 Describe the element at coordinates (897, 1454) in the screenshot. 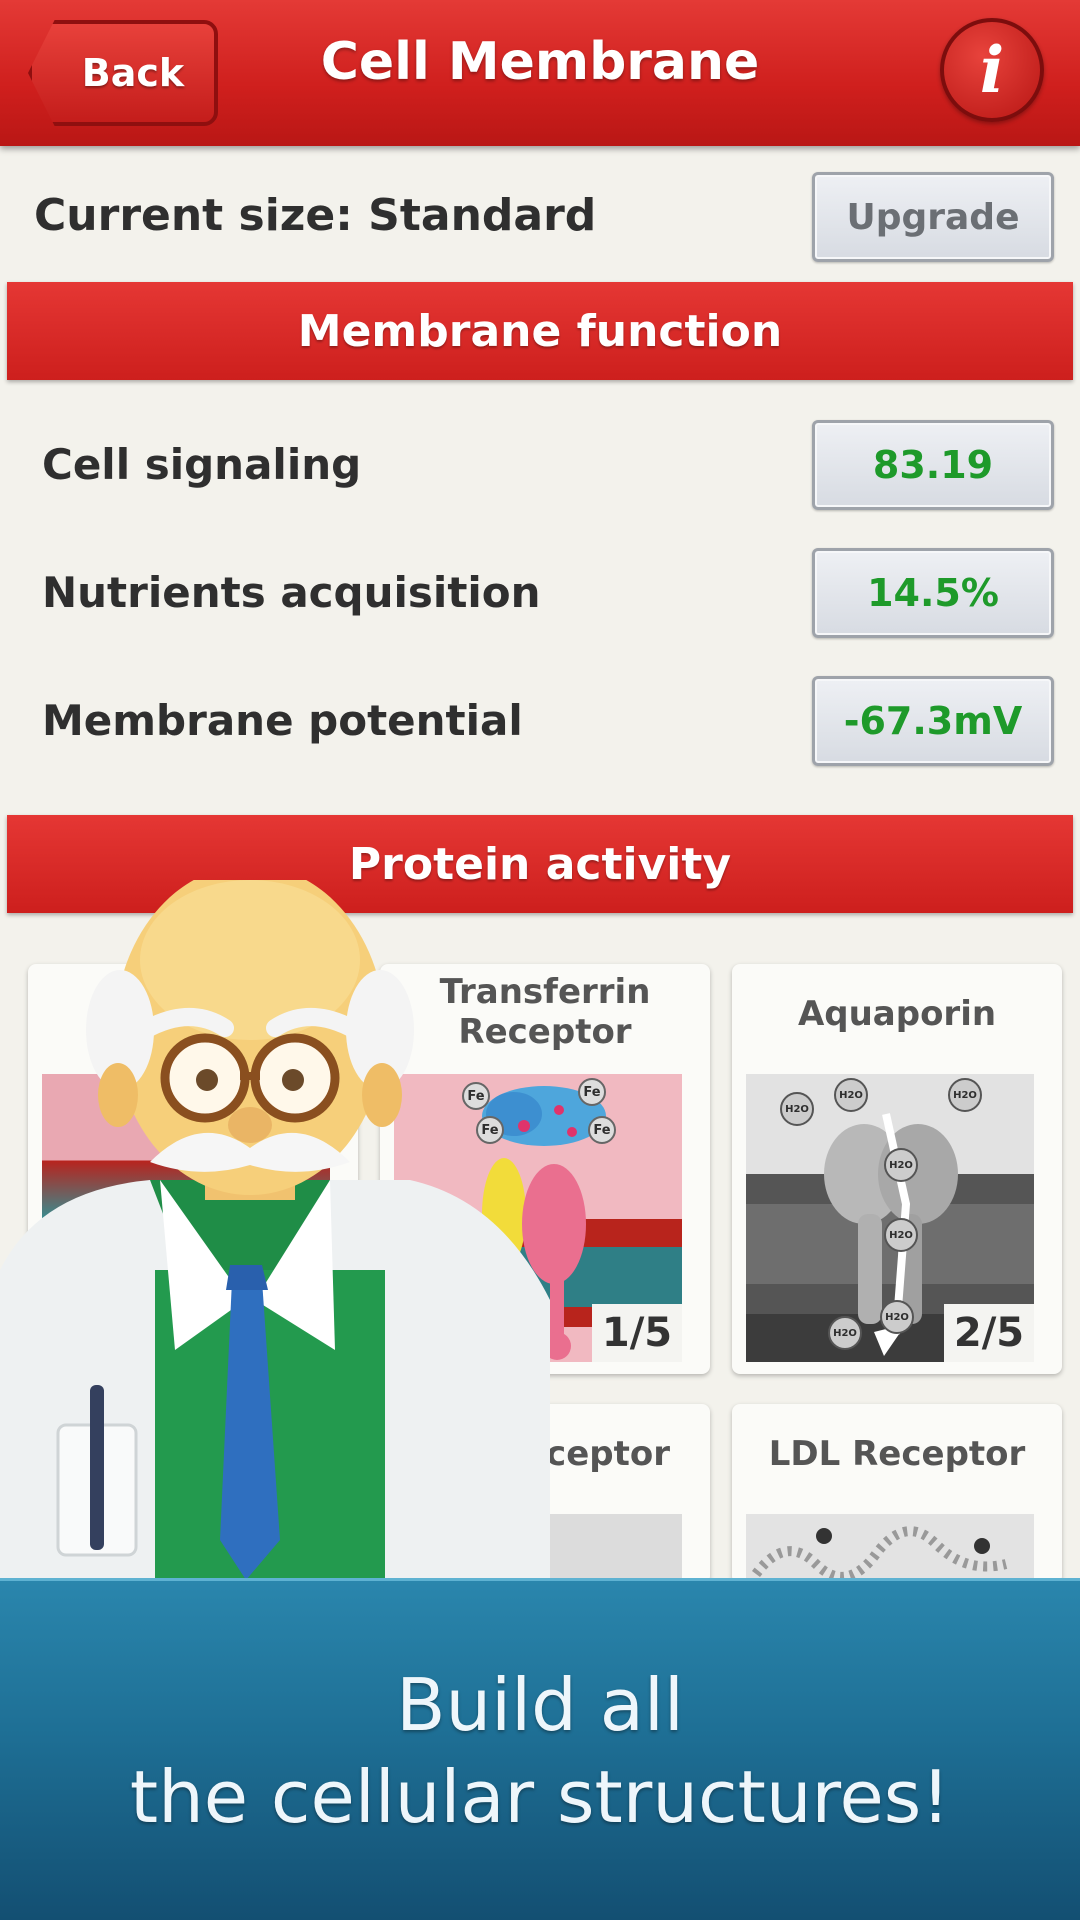

I see `card-title: LDL Receptor` at that location.